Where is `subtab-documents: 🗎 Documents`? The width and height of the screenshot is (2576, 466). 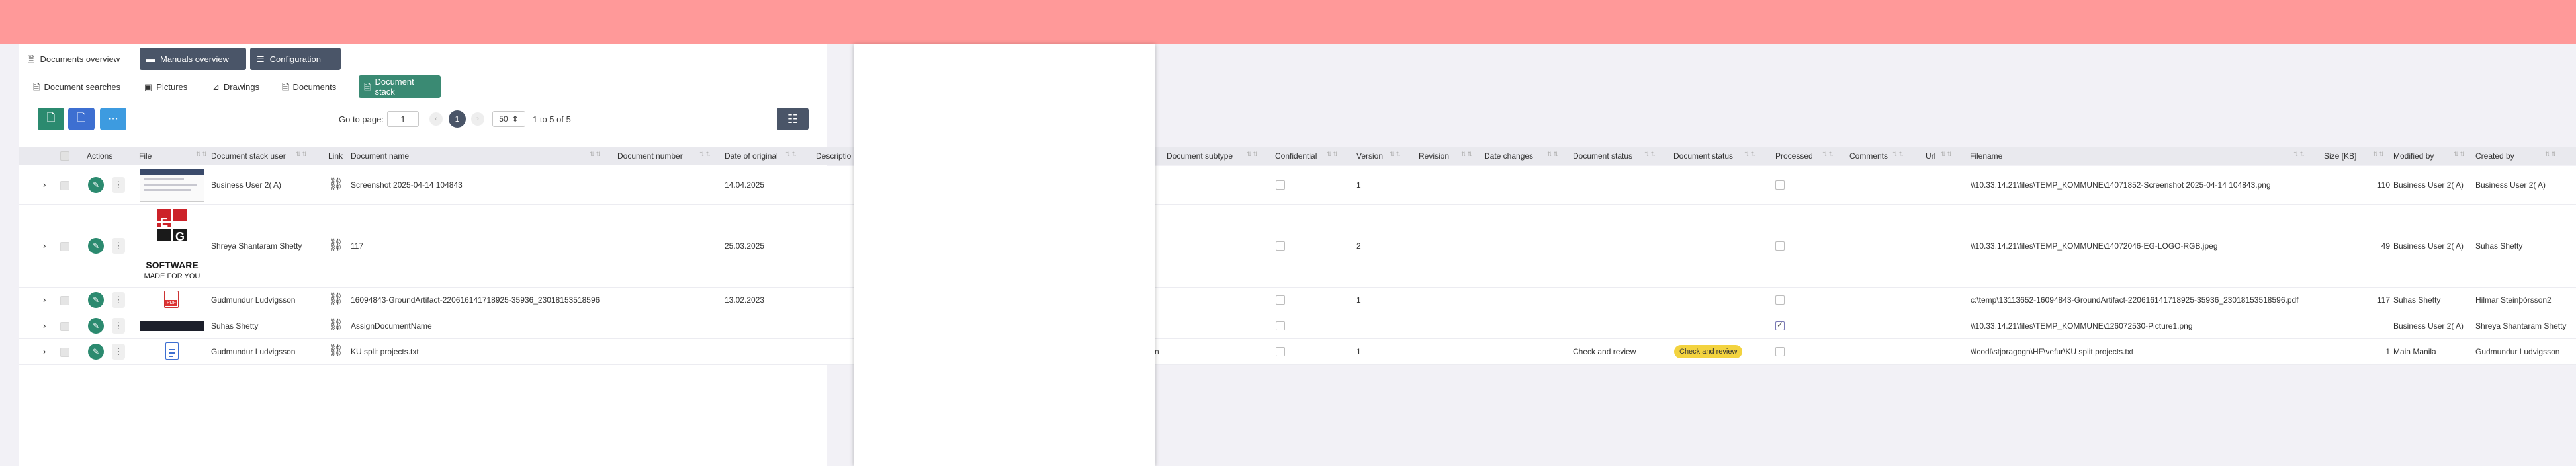 subtab-documents: 🗎 Documents is located at coordinates (309, 86).